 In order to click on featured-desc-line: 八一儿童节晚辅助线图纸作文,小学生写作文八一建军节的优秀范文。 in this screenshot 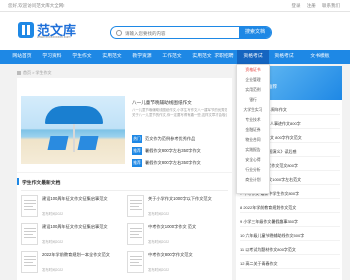, I will do `click(179, 110)`.